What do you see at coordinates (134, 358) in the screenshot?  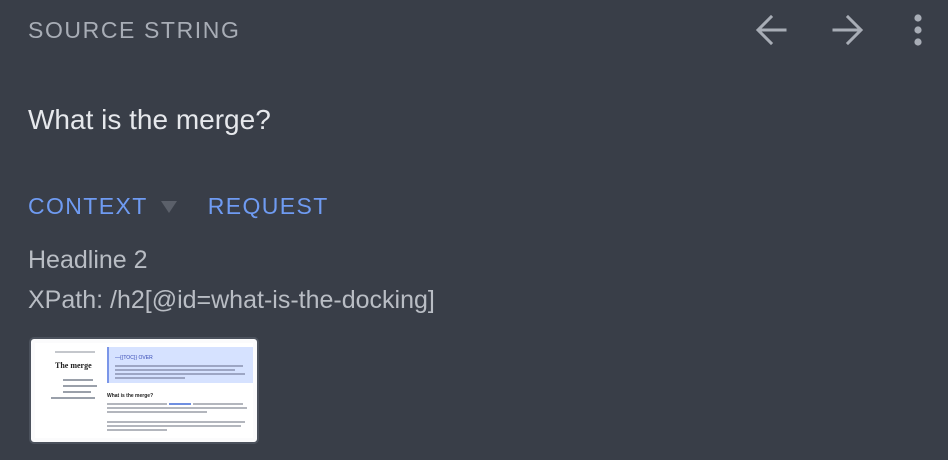 I see `thumbnail-callout-title: —{{TOC}} OVER` at bounding box center [134, 358].